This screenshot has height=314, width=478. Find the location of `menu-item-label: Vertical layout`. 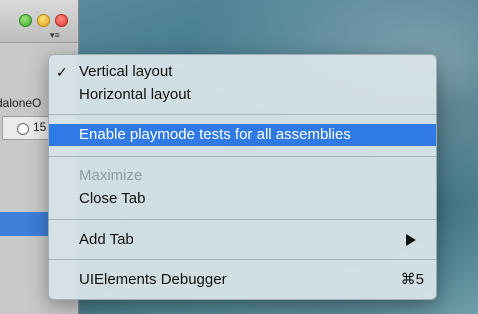

menu-item-label: Vertical layout is located at coordinates (126, 71).